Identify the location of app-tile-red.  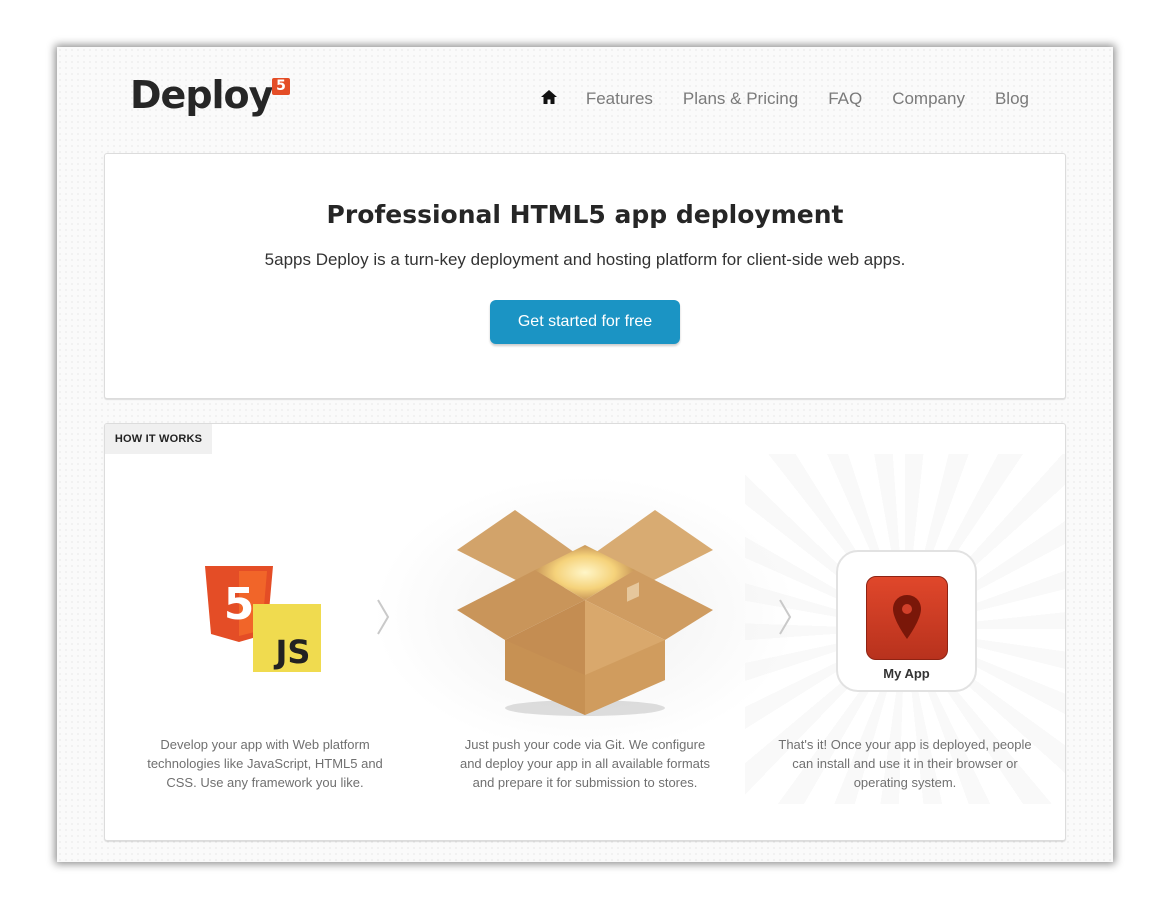
(907, 618).